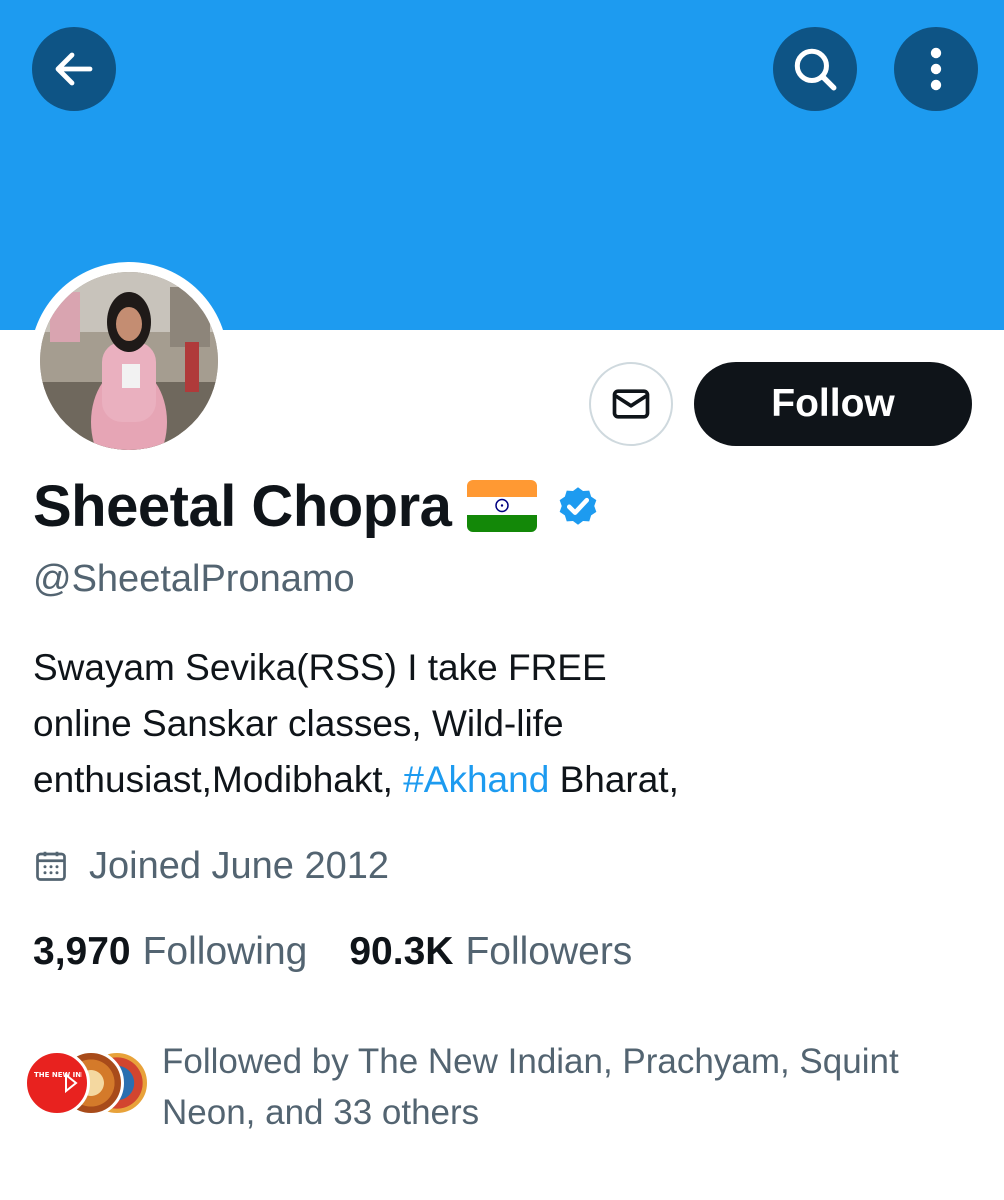 The image size is (1004, 1200). I want to click on followed-by-line: Neon, and 33 others, so click(321, 1112).